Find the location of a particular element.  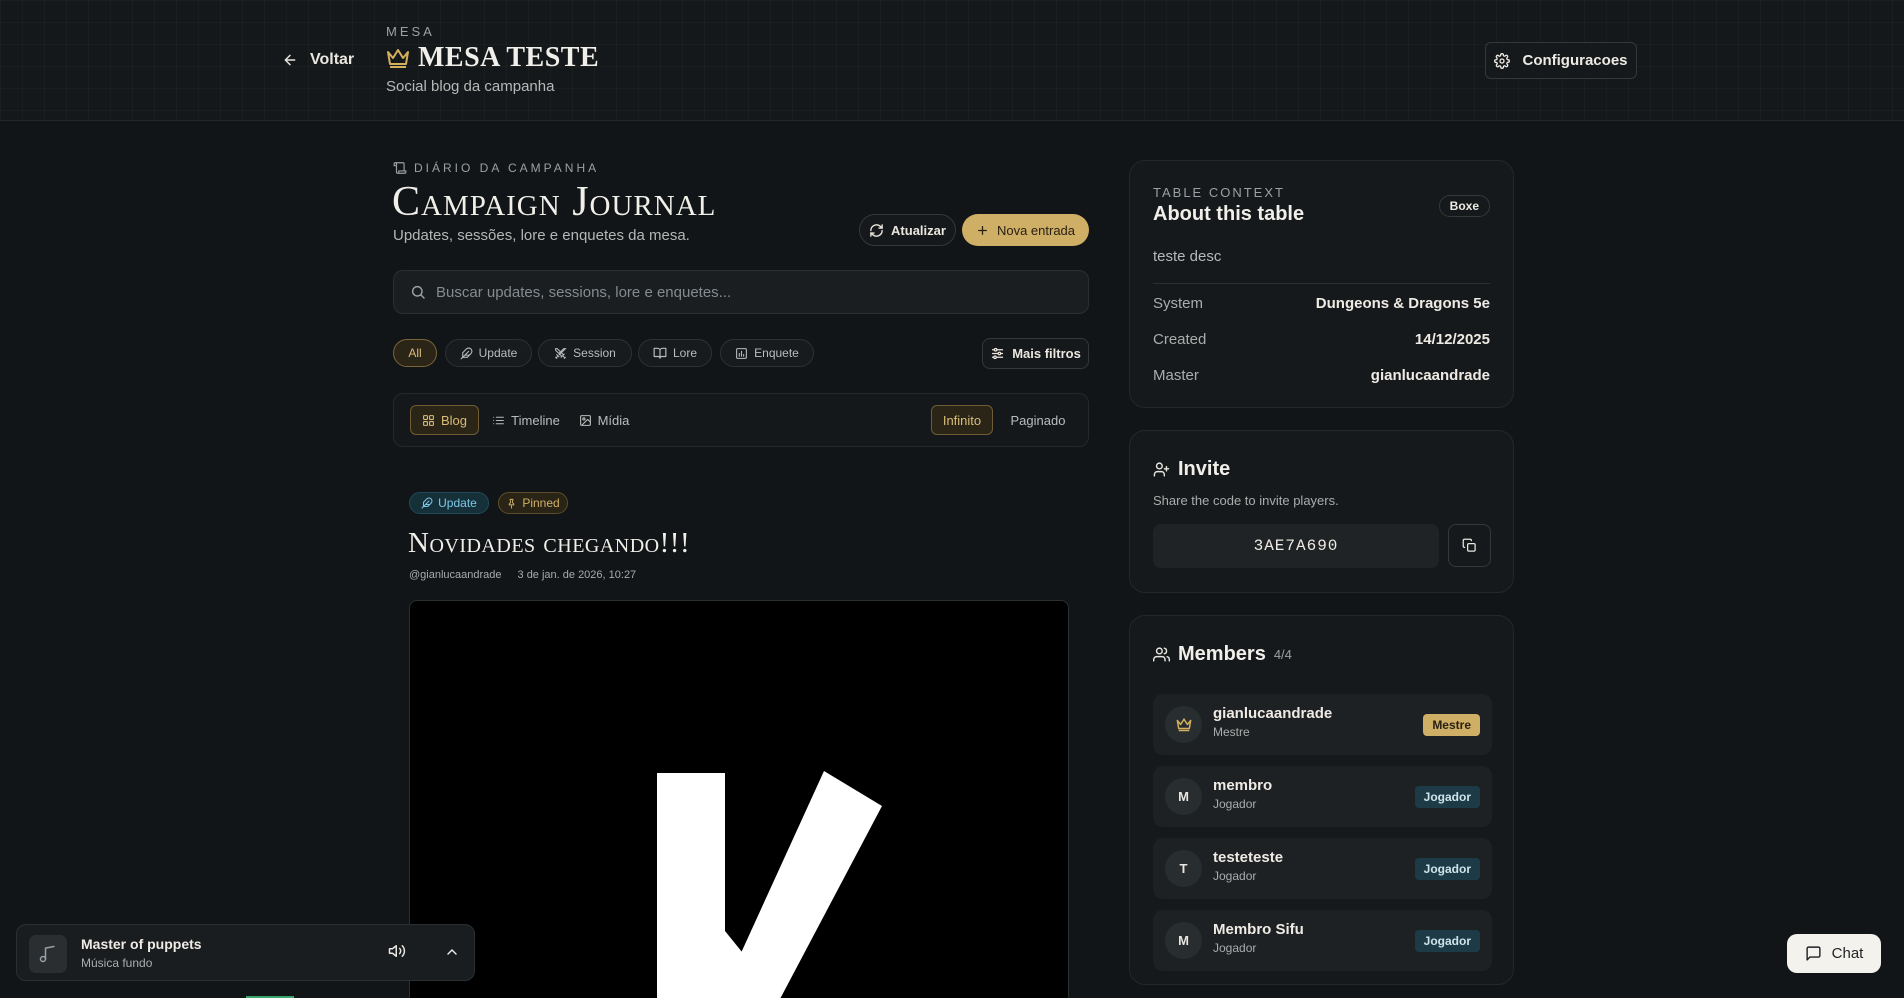

scroll-icon is located at coordinates (400, 168).